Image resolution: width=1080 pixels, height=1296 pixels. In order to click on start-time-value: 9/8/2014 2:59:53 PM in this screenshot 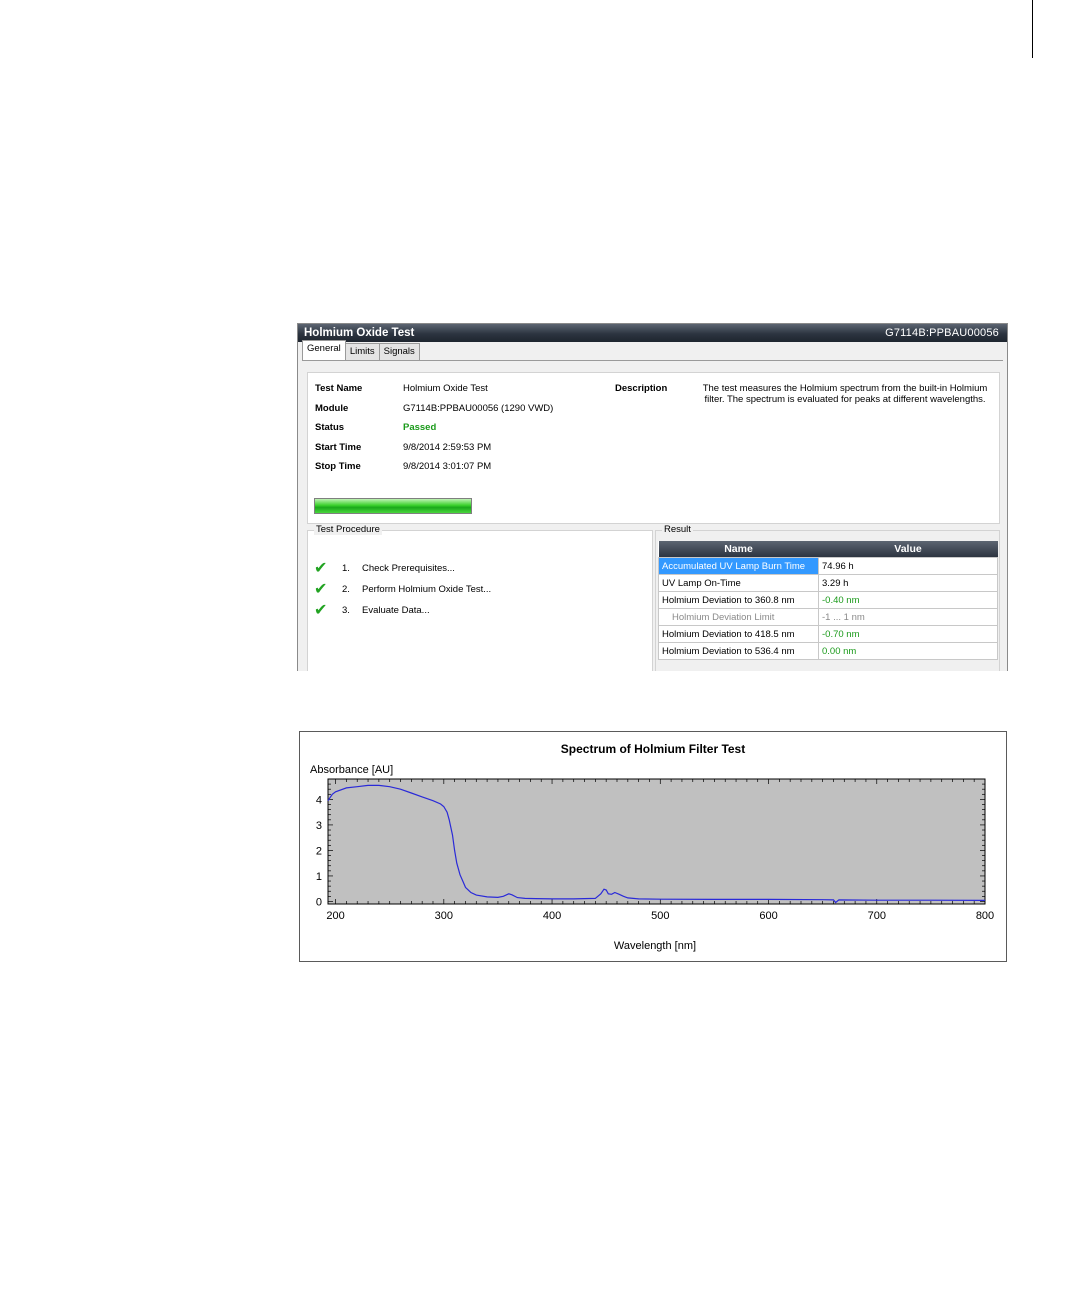, I will do `click(447, 447)`.